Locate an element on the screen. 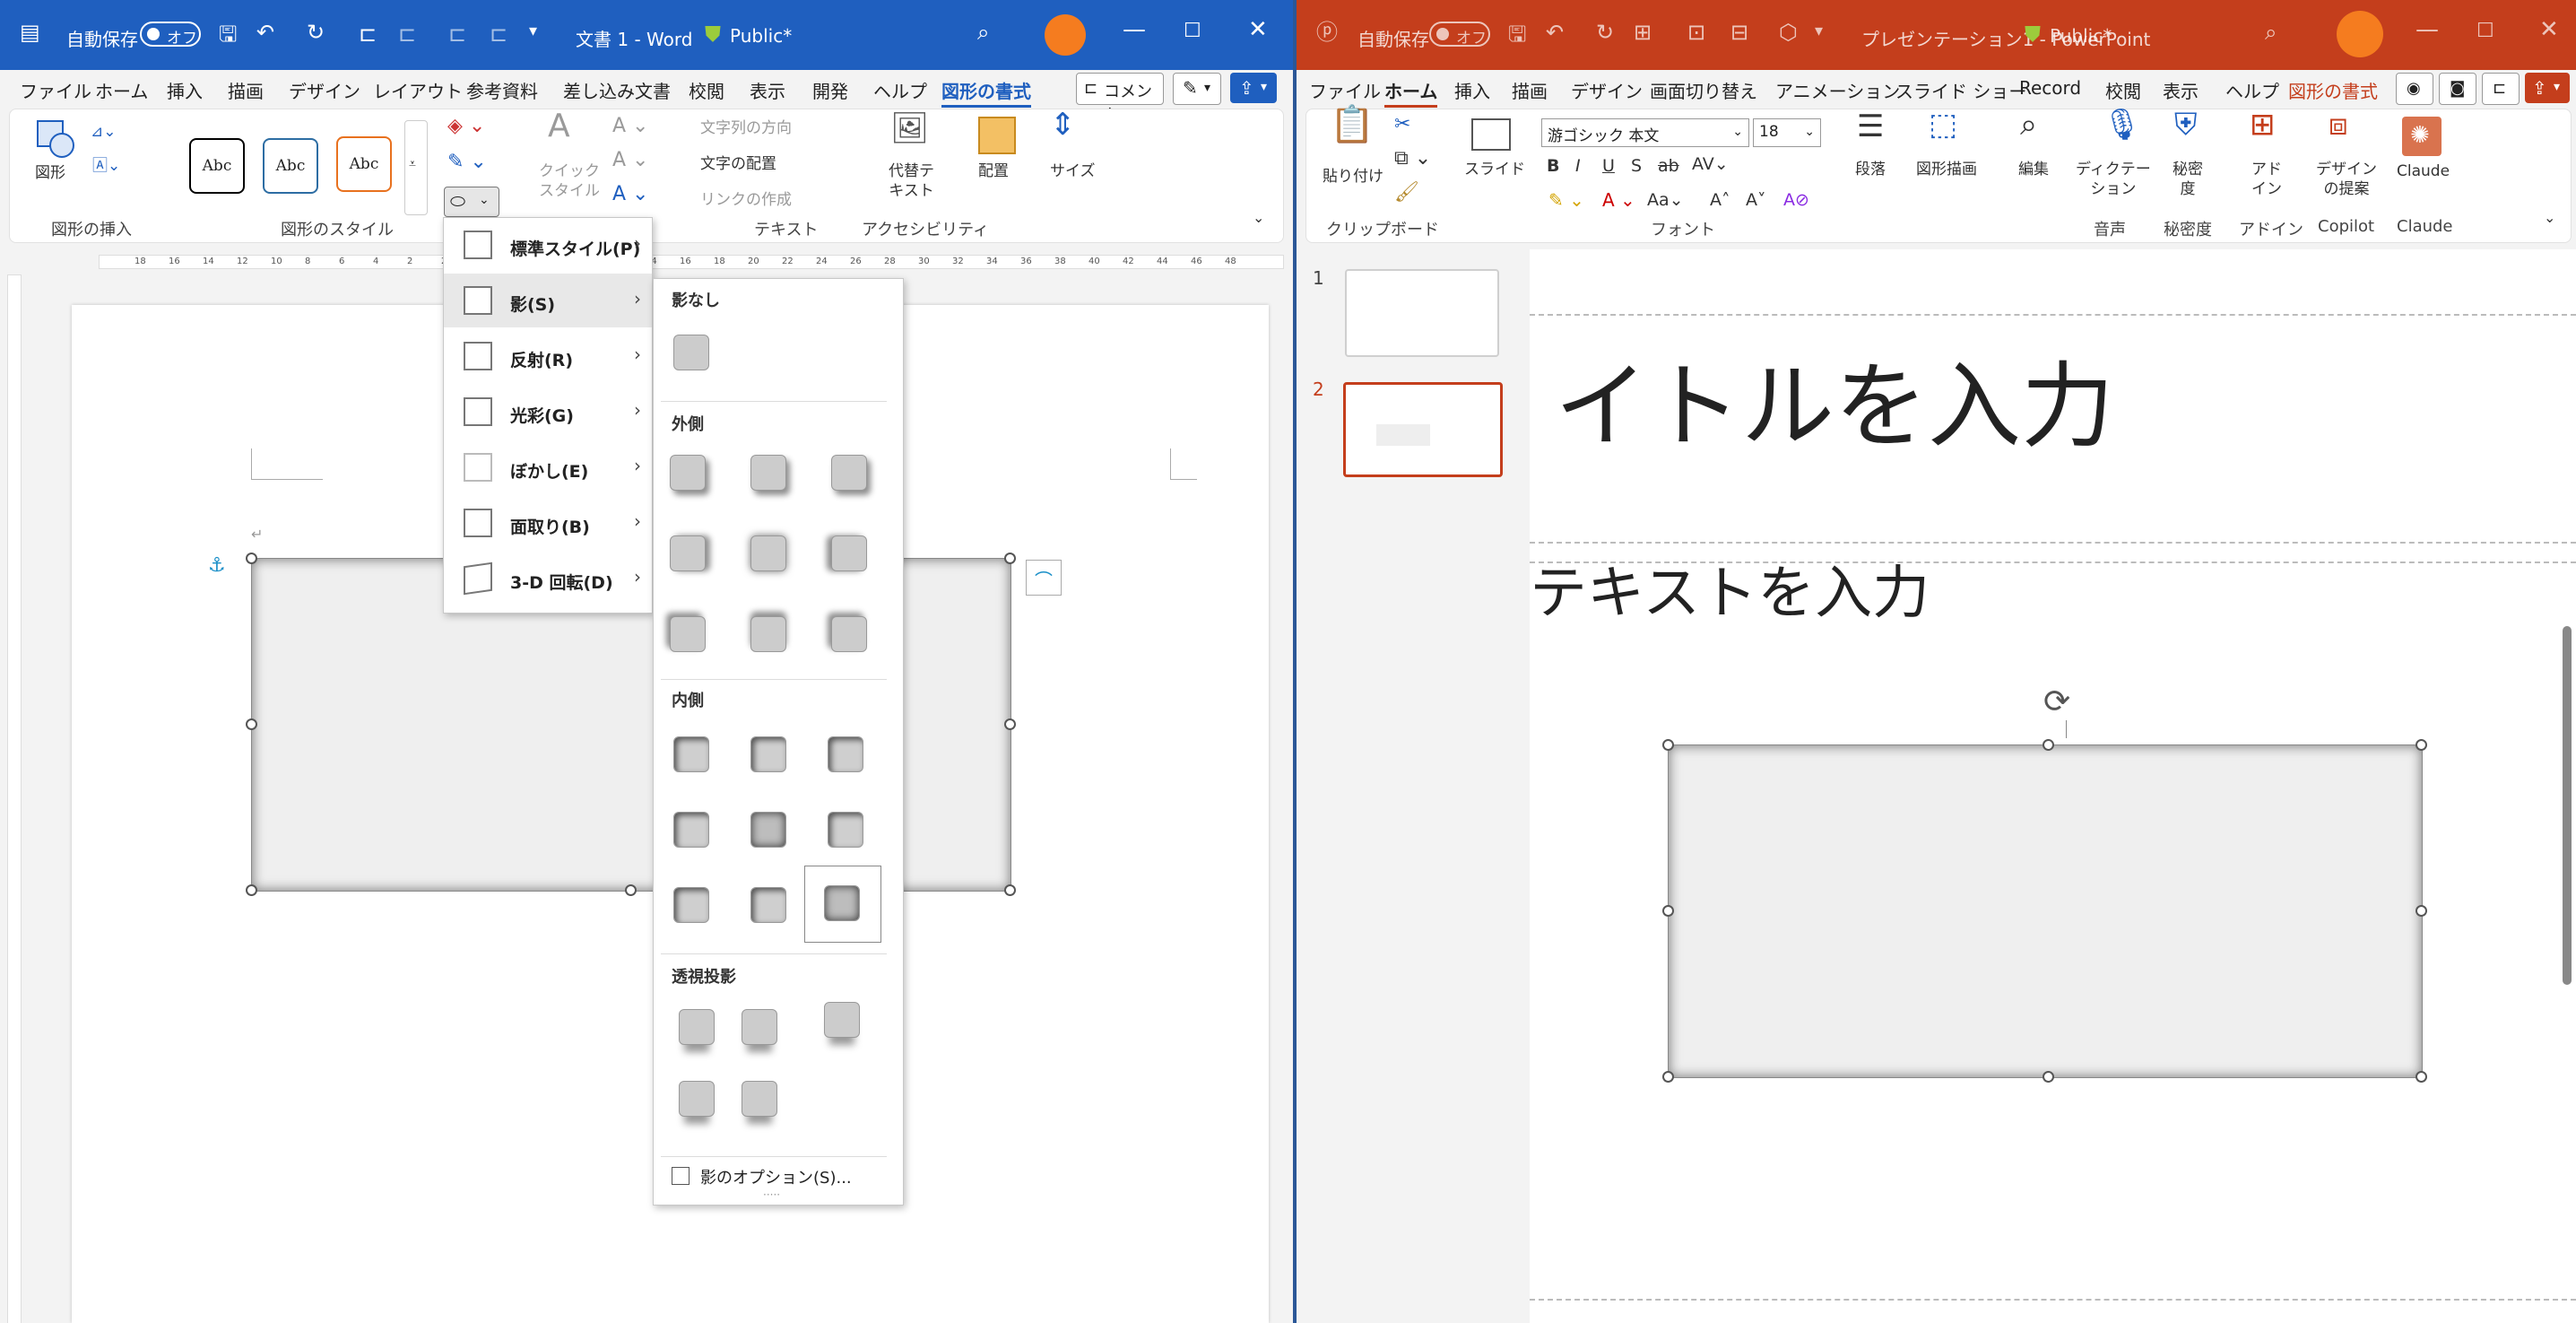 This screenshot has width=2576, height=1323. tab-mailings: 差し込み文書 is located at coordinates (617, 90).